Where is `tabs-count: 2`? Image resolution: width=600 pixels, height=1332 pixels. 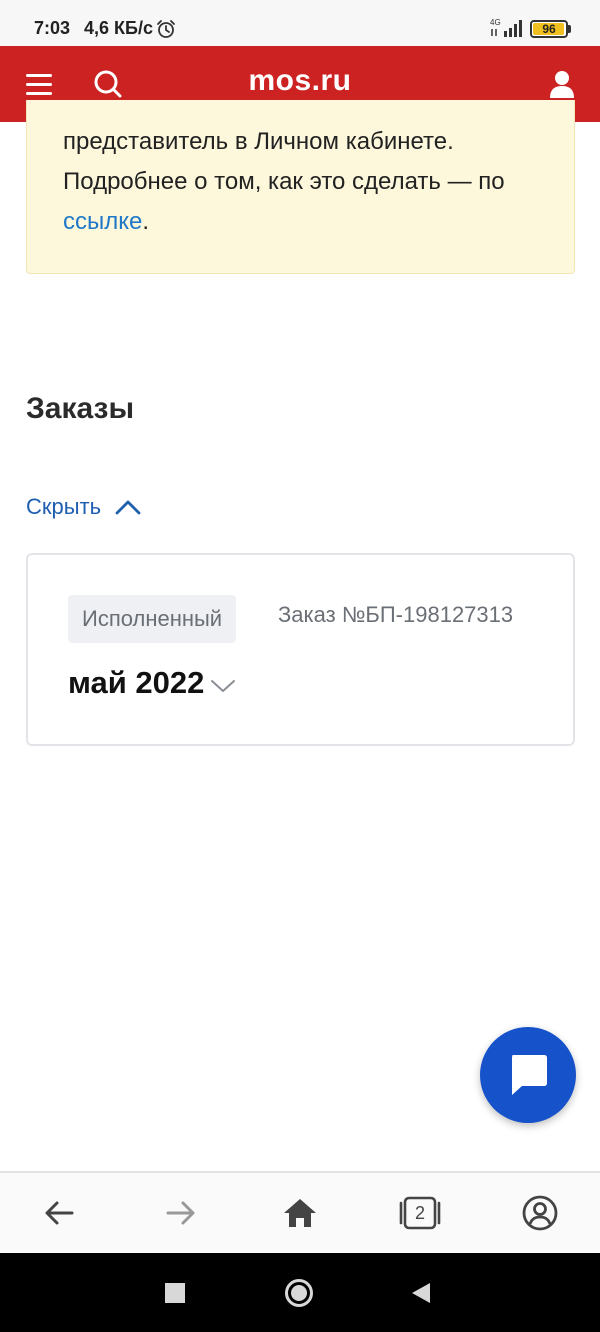
tabs-count: 2 is located at coordinates (419, 1213).